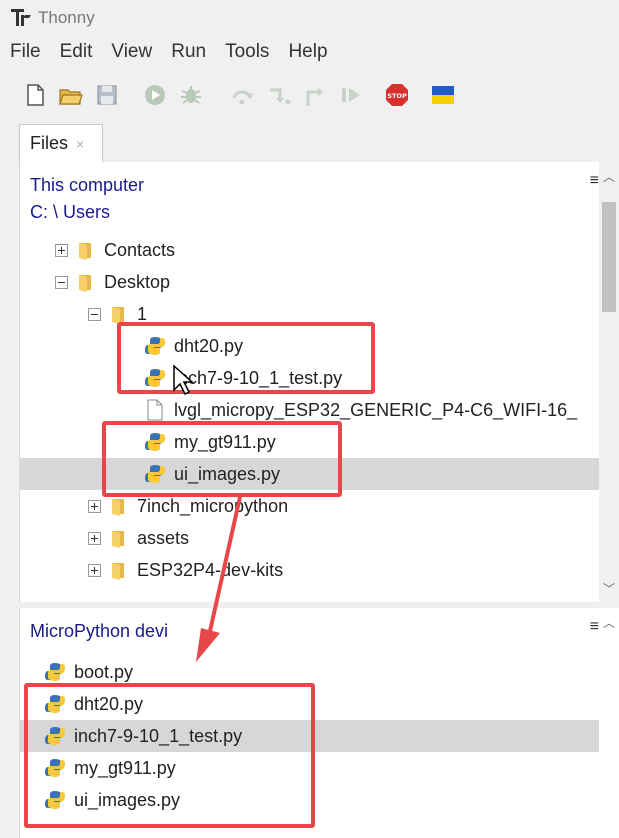 The width and height of the screenshot is (619, 838). What do you see at coordinates (80, 144) in the screenshot?
I see `close-icon: ×` at bounding box center [80, 144].